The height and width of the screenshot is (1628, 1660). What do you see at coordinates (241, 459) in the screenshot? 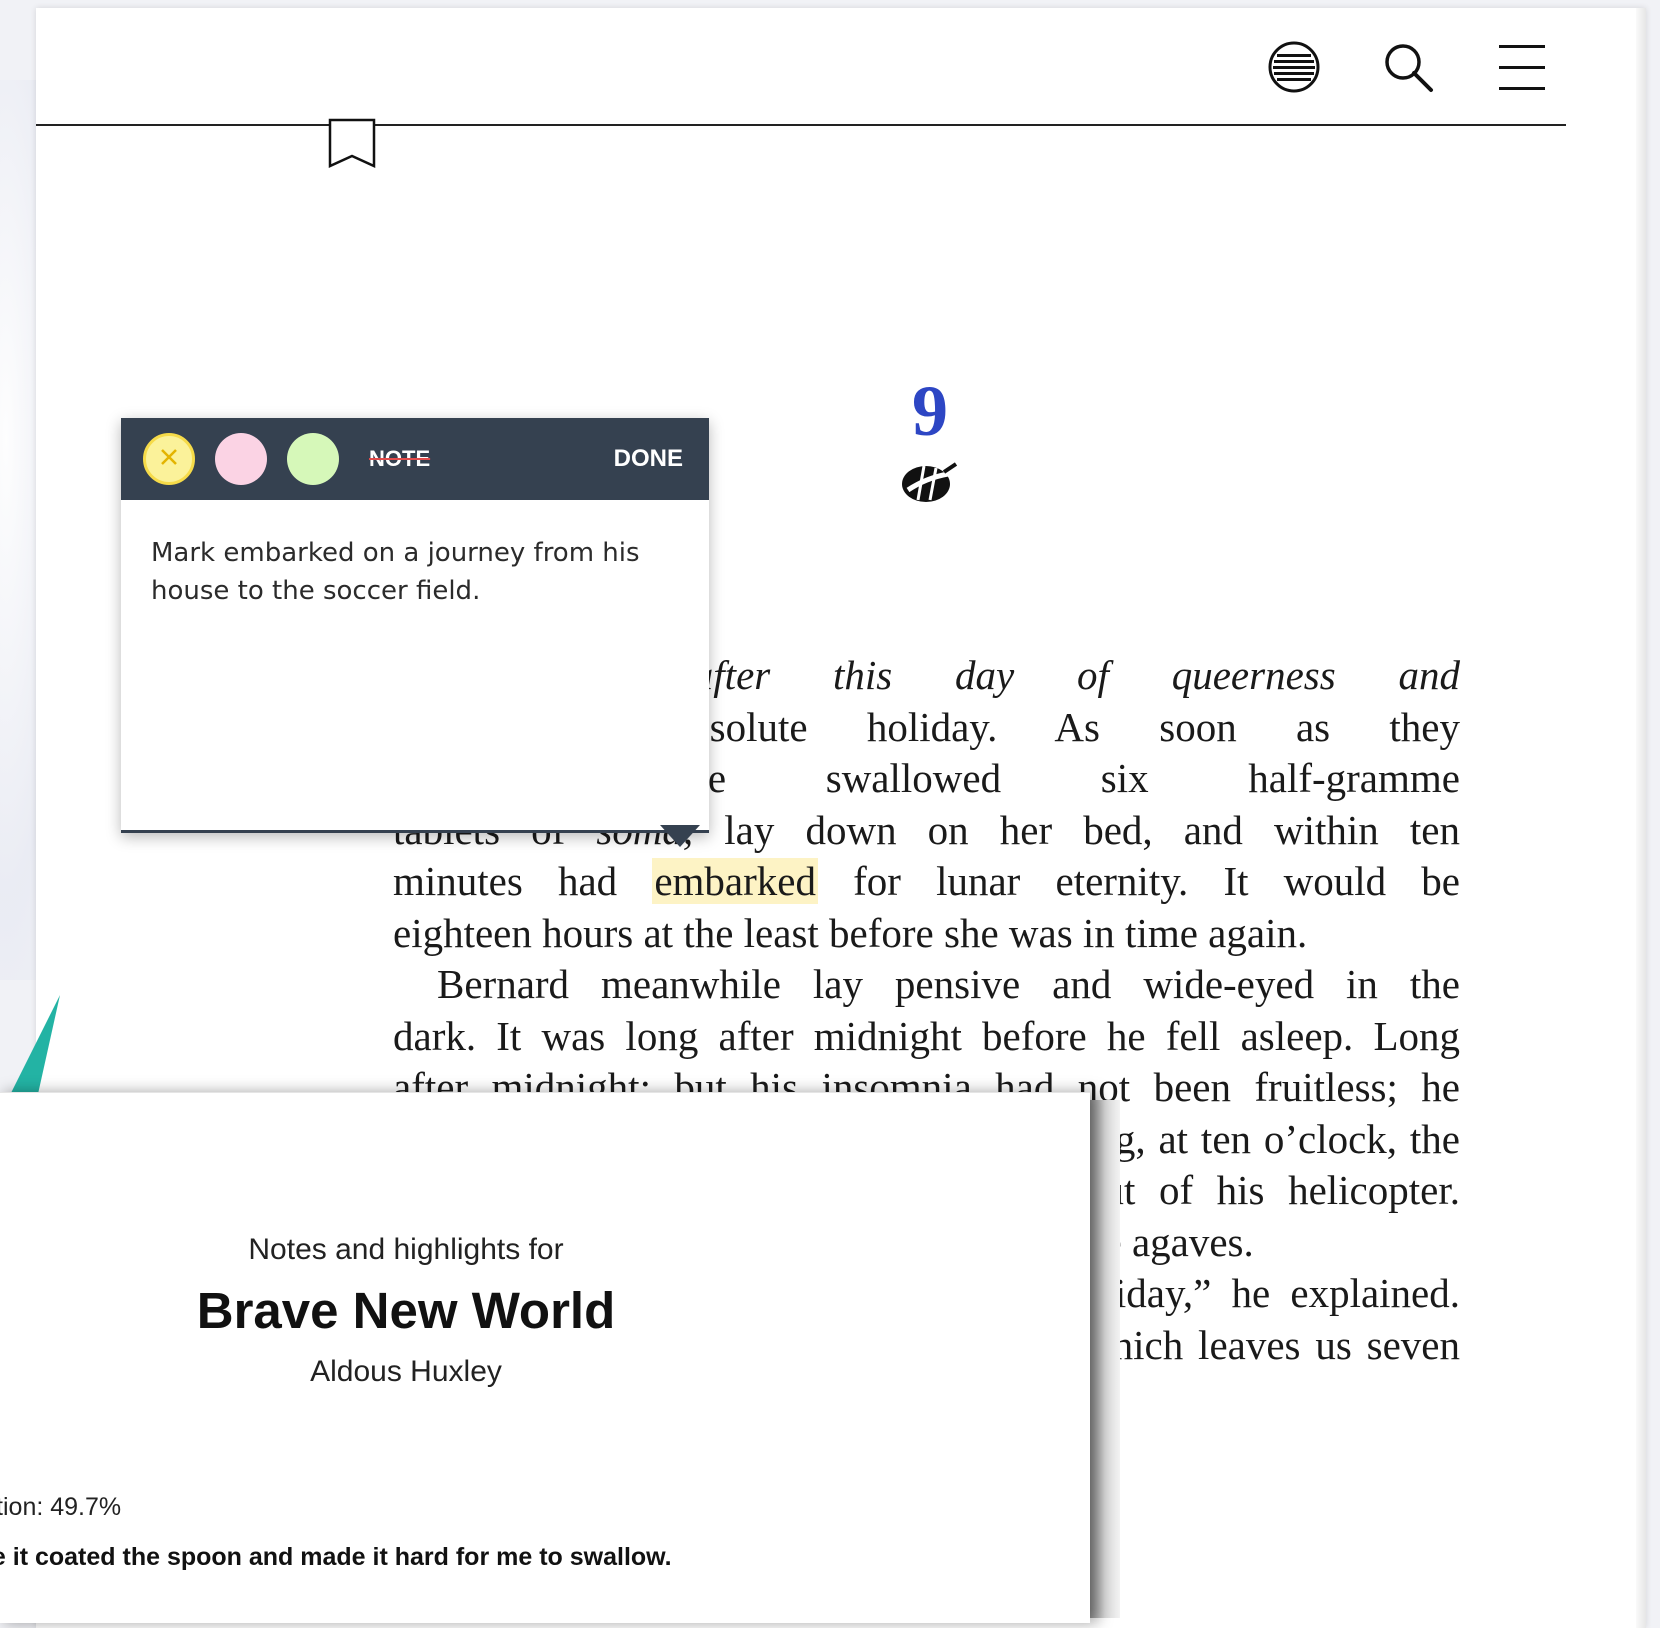
I see `pink-swatch` at bounding box center [241, 459].